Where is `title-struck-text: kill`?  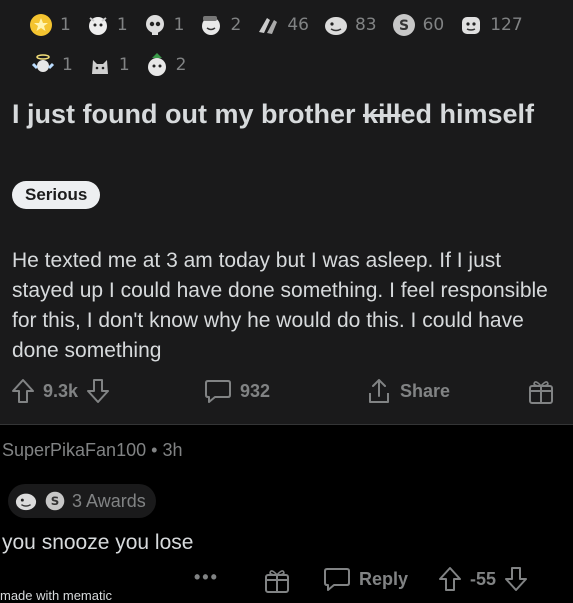 title-struck-text: kill is located at coordinates (381, 114).